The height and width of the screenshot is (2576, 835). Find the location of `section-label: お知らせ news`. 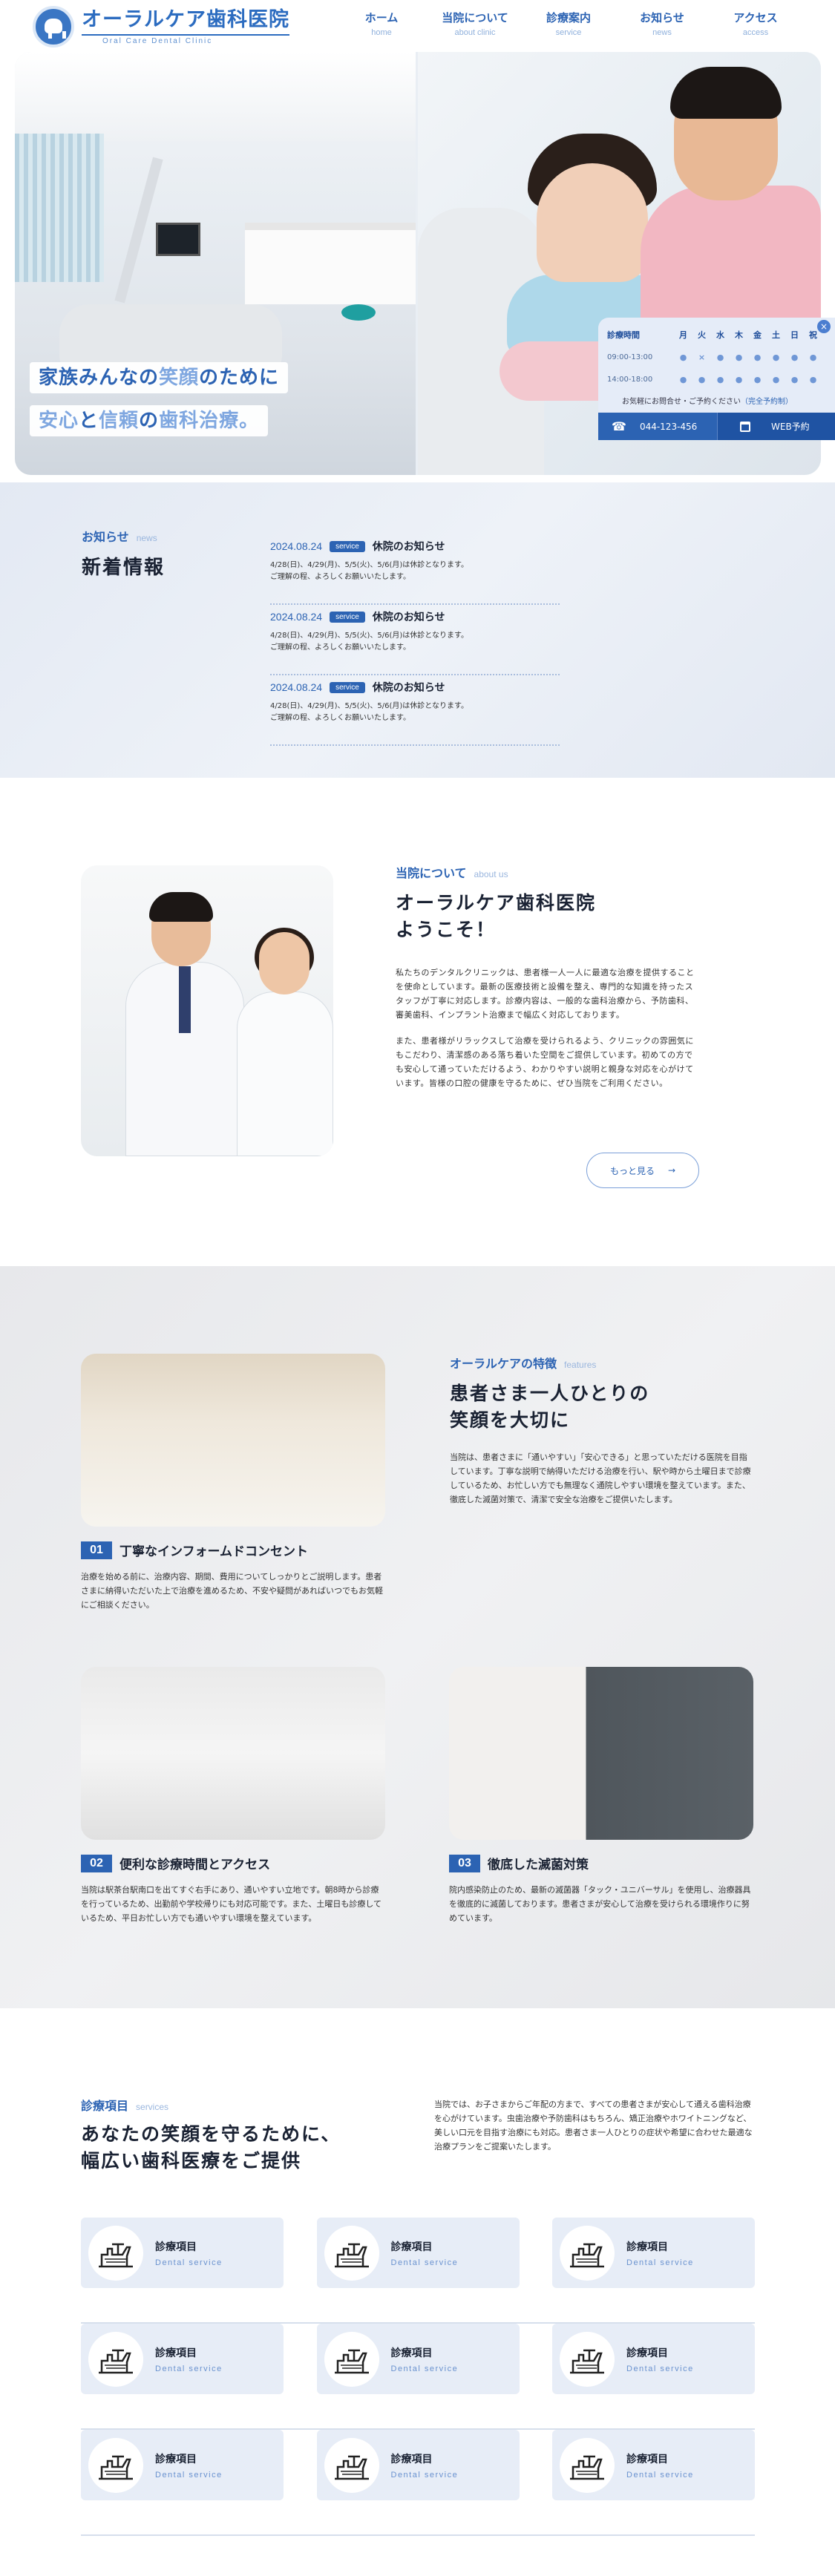

section-label: お知らせ news is located at coordinates (124, 536).